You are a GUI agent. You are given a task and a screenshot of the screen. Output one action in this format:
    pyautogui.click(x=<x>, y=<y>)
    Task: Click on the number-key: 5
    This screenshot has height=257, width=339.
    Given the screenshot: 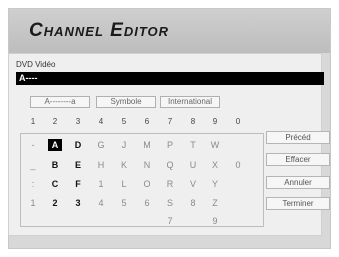 What is the action you would take?
    pyautogui.click(x=124, y=121)
    